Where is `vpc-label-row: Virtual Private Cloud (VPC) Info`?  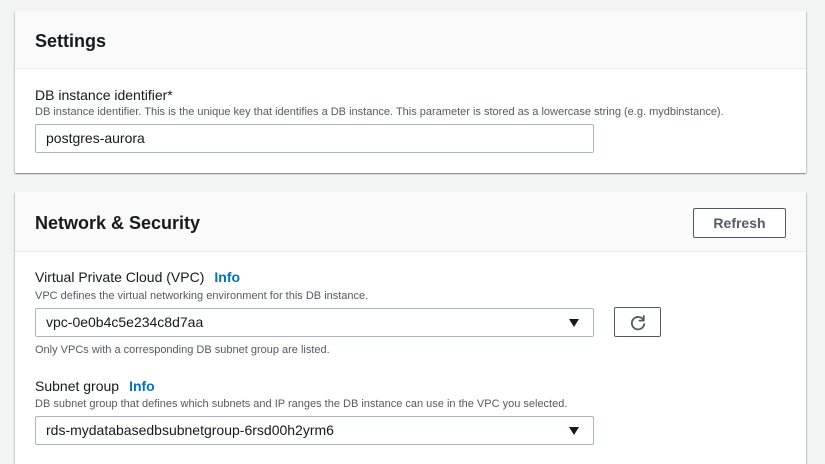
vpc-label-row: Virtual Private Cloud (VPC) Info is located at coordinates (137, 277).